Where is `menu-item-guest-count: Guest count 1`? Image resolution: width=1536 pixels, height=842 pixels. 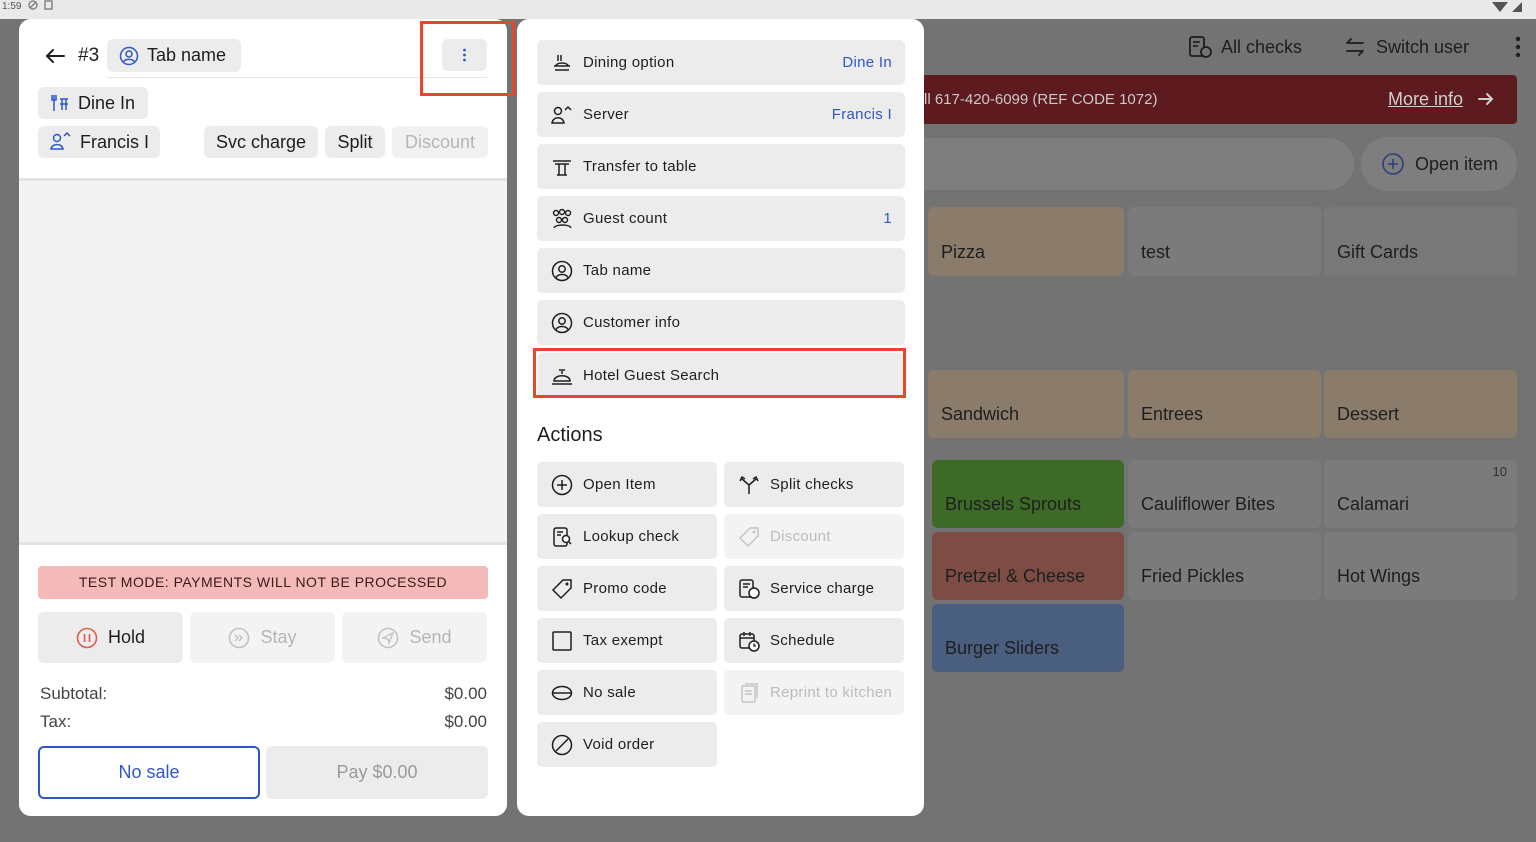
menu-item-guest-count: Guest count 1 is located at coordinates (721, 218).